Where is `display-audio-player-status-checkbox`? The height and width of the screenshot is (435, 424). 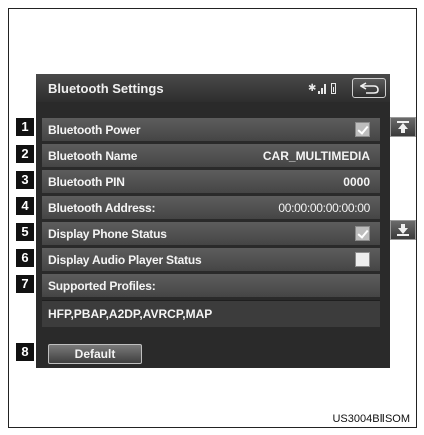 display-audio-player-status-checkbox is located at coordinates (362, 259).